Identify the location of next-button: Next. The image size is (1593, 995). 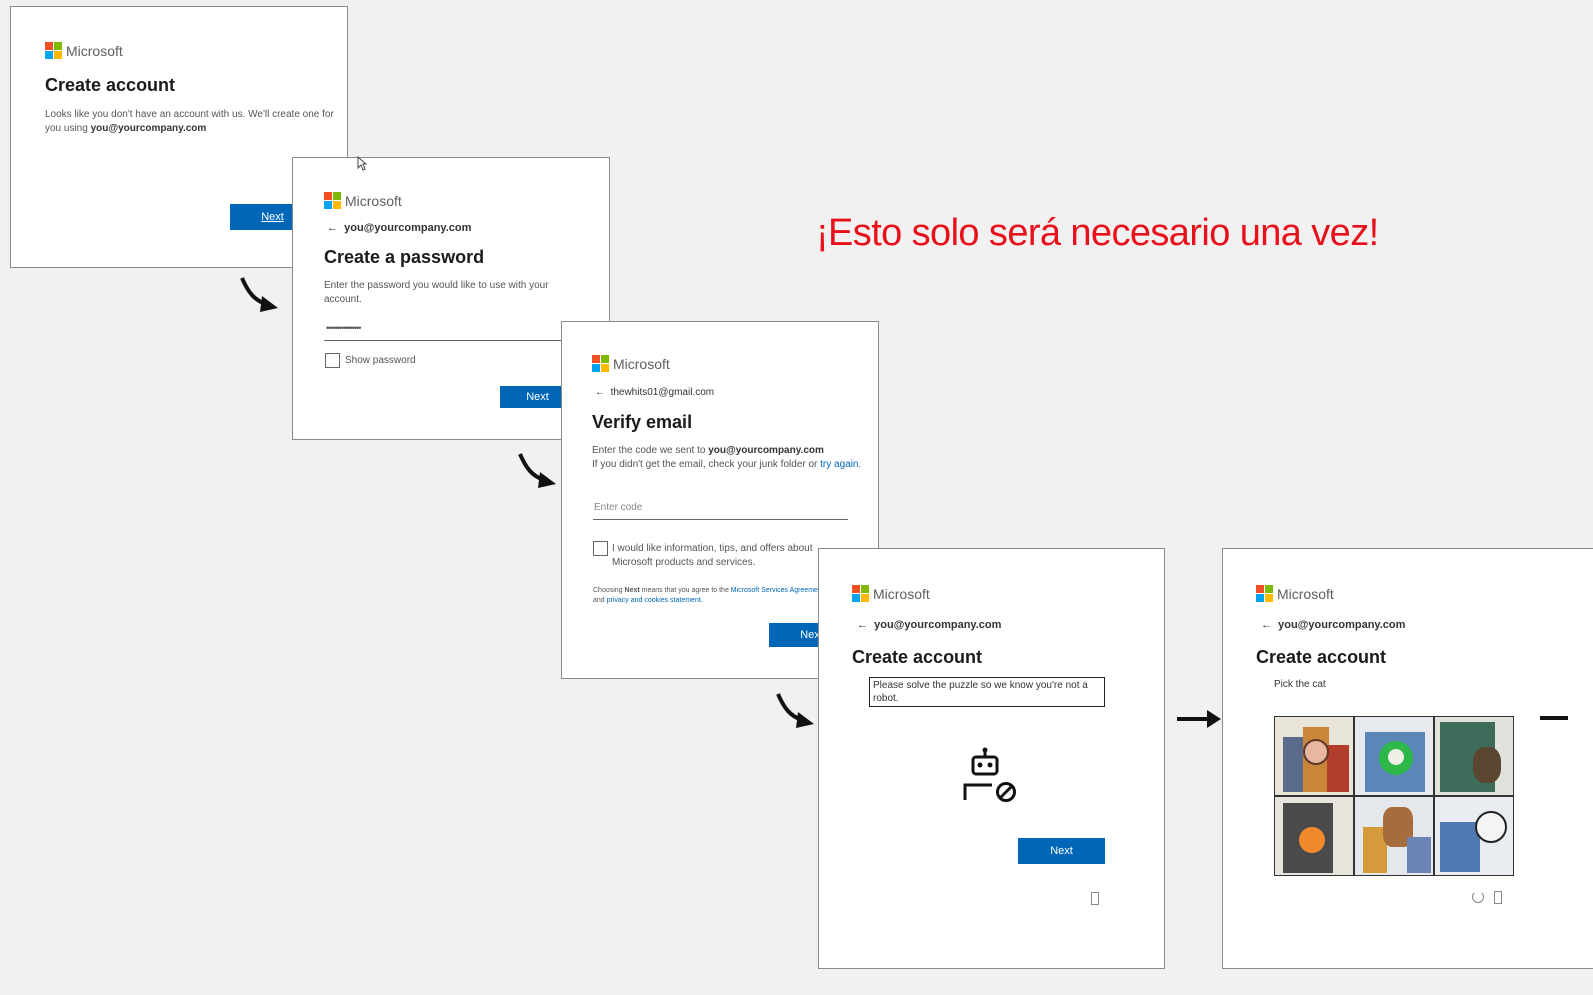
(1061, 851).